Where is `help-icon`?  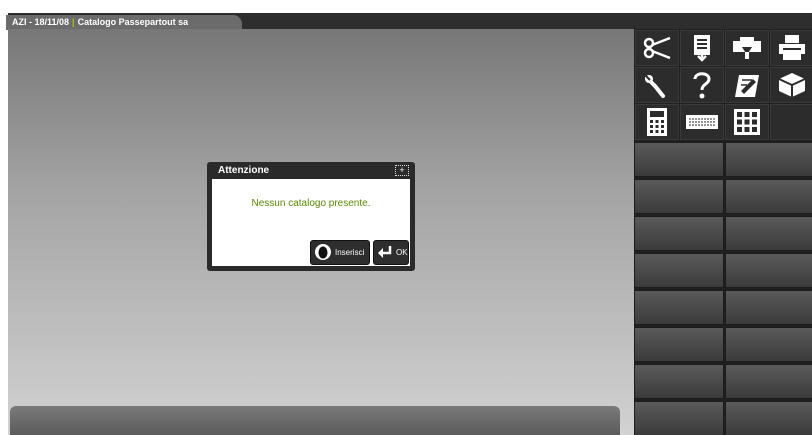
help-icon is located at coordinates (702, 85).